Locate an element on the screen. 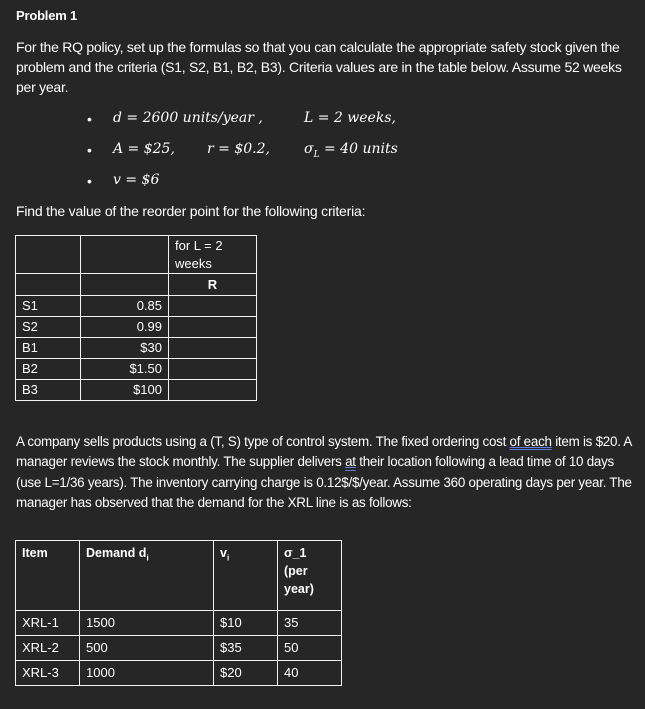  sigma-cell: 50 is located at coordinates (309, 648).